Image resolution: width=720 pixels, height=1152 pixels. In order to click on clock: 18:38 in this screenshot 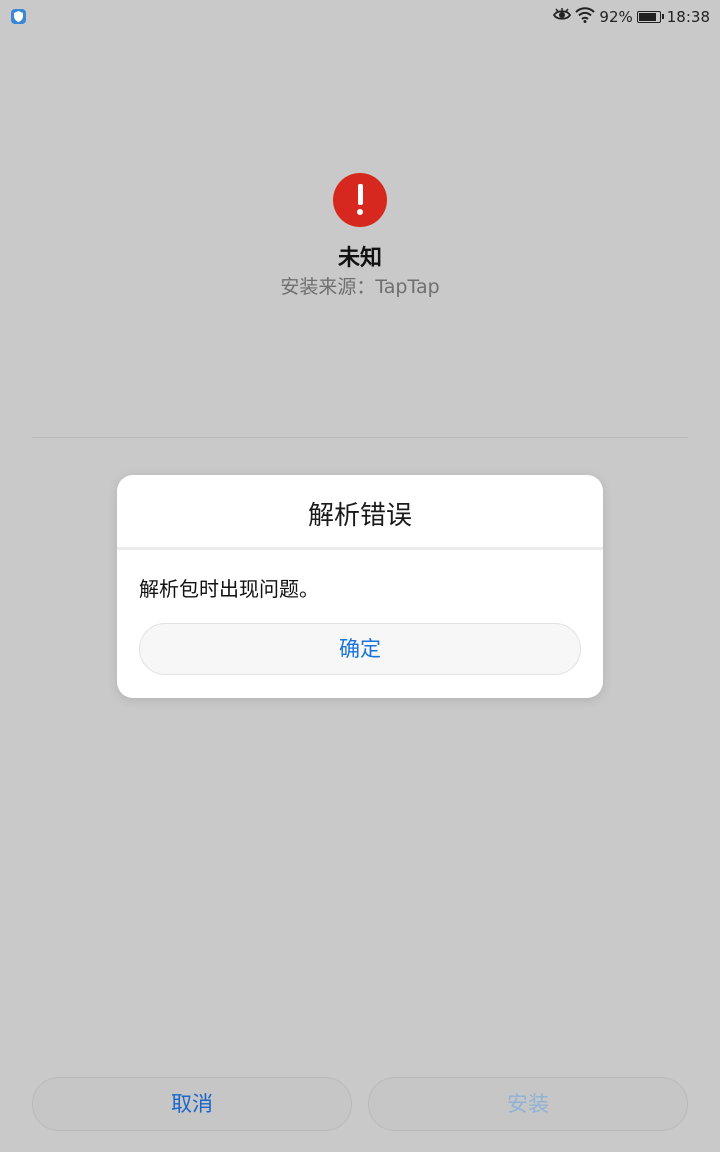, I will do `click(688, 17)`.